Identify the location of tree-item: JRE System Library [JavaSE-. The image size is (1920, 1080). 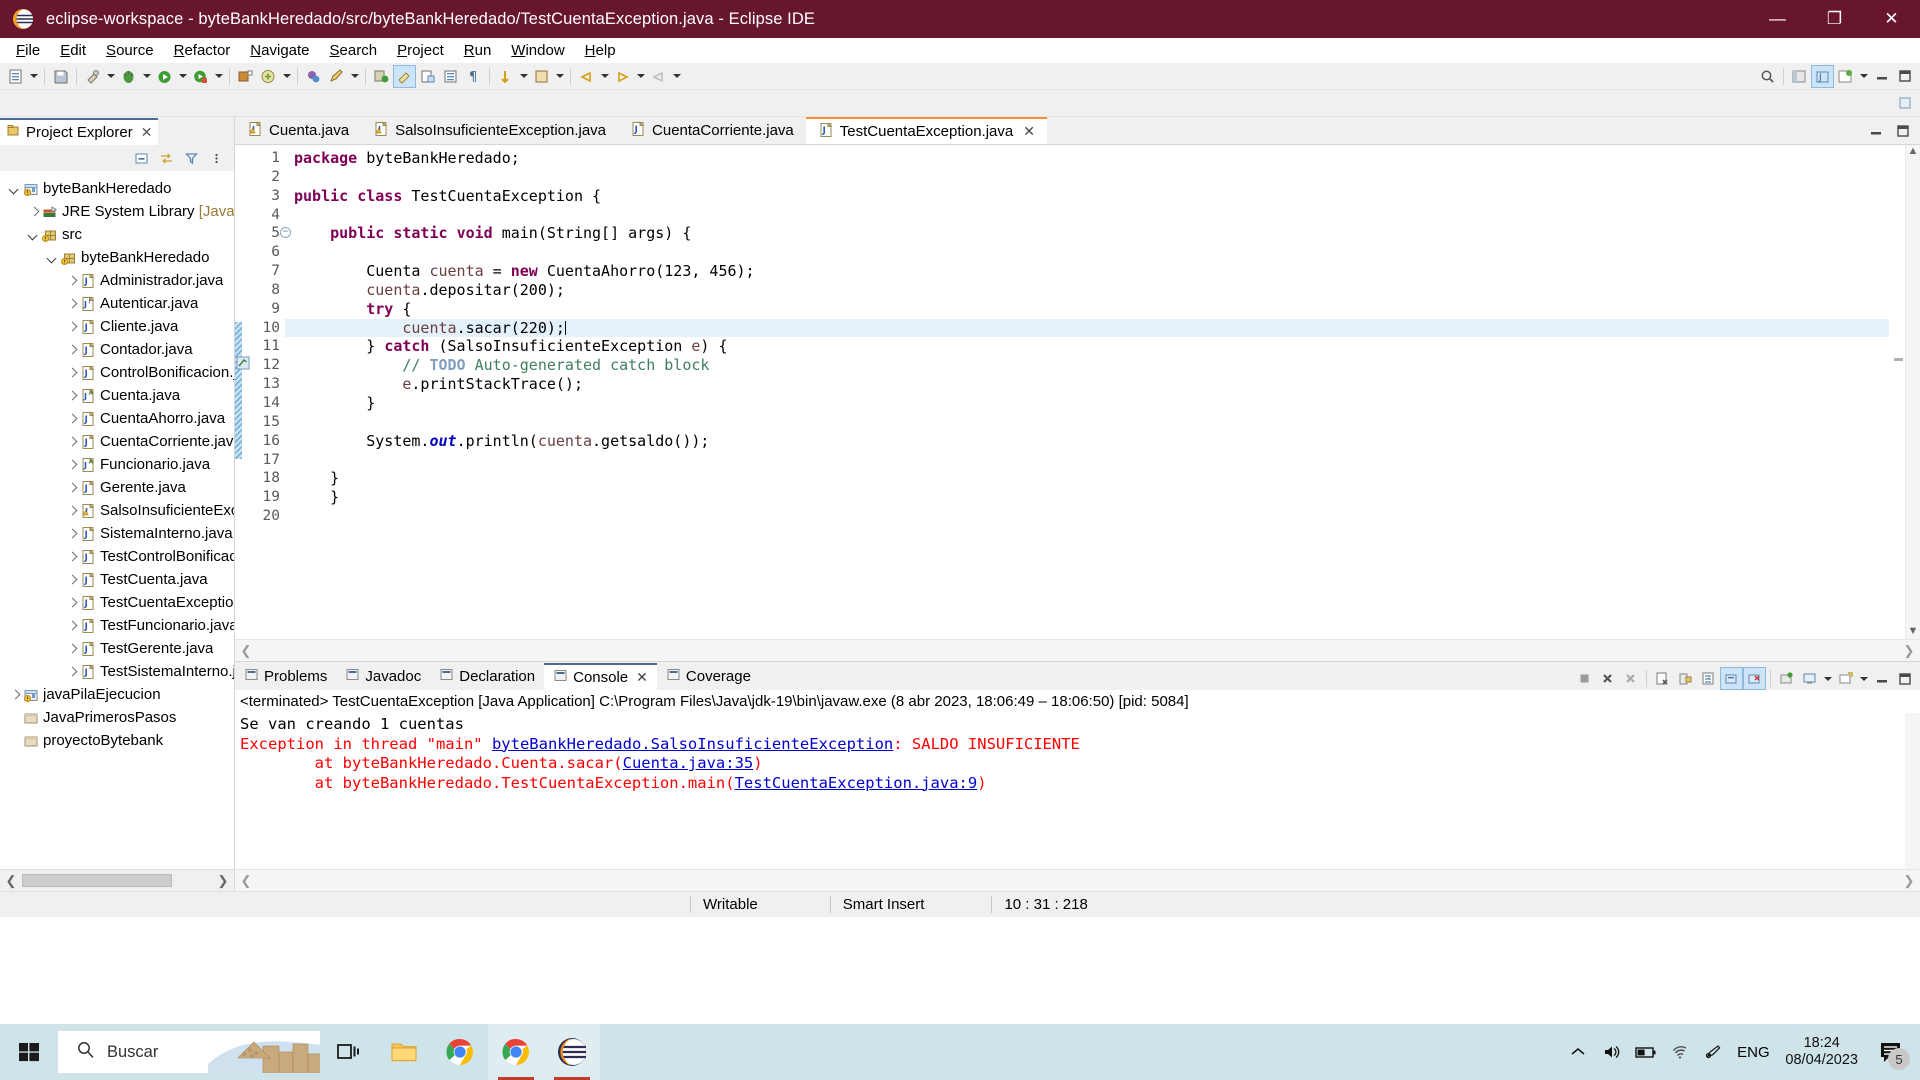
(117, 211).